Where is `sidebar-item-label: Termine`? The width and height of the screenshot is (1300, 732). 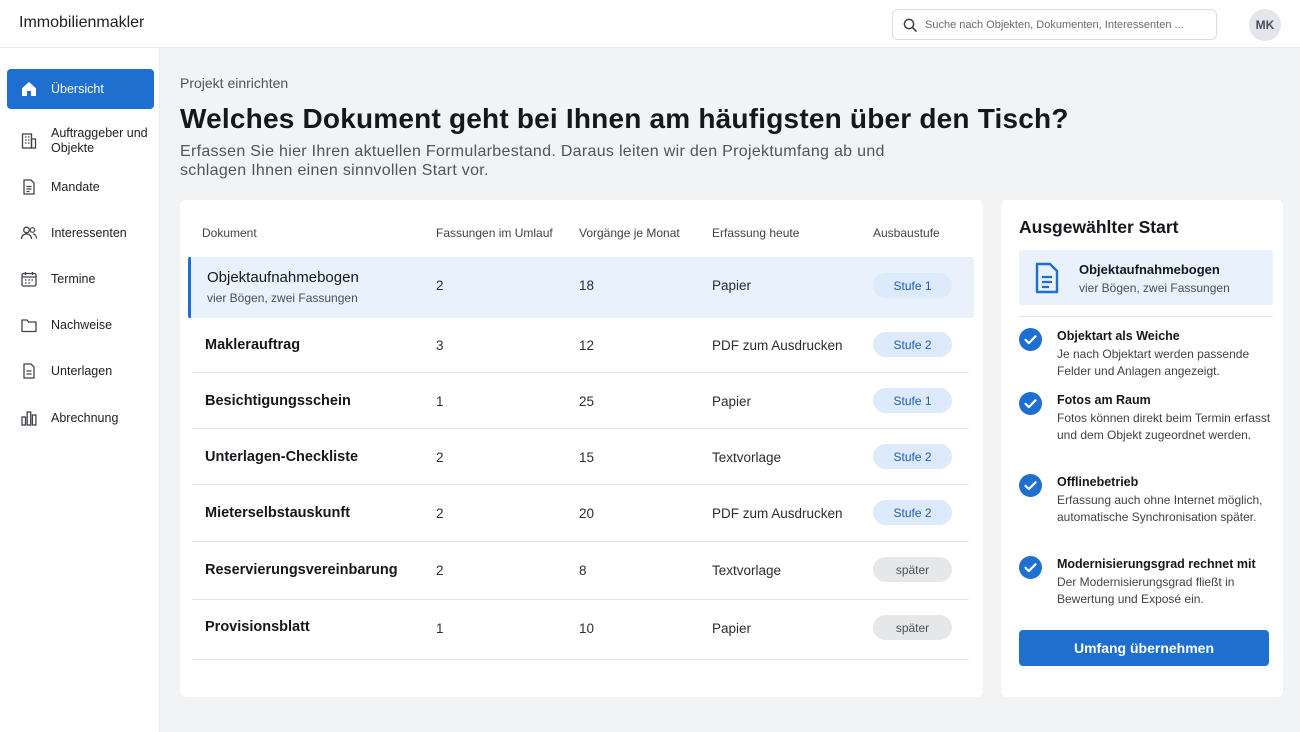
sidebar-item-label: Termine is located at coordinates (73, 278).